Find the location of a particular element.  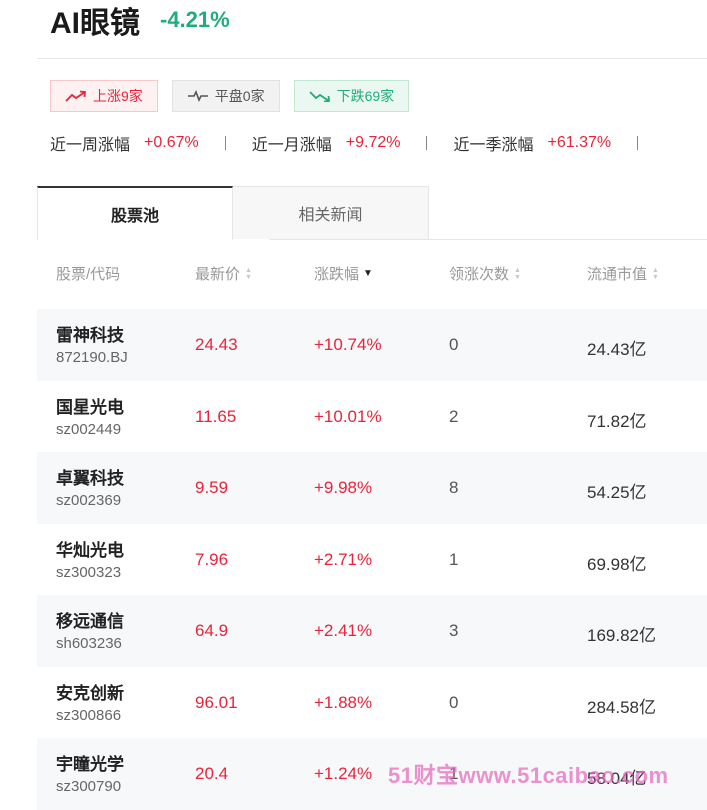

site-watermark: 51财宝www.51caibao.com is located at coordinates (528, 775).